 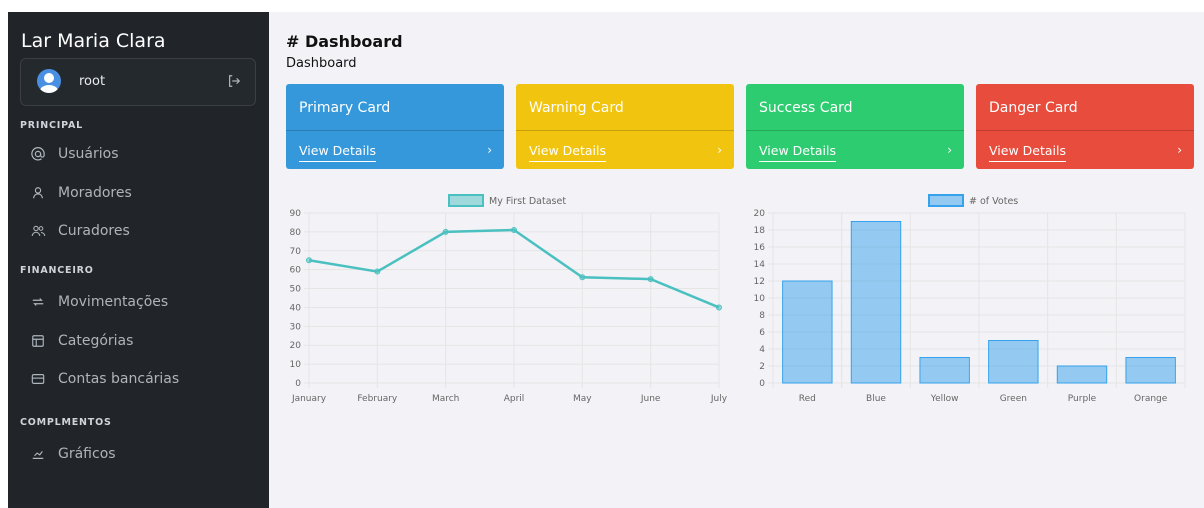 I want to click on x-tick-label: Green, so click(x=1013, y=399).